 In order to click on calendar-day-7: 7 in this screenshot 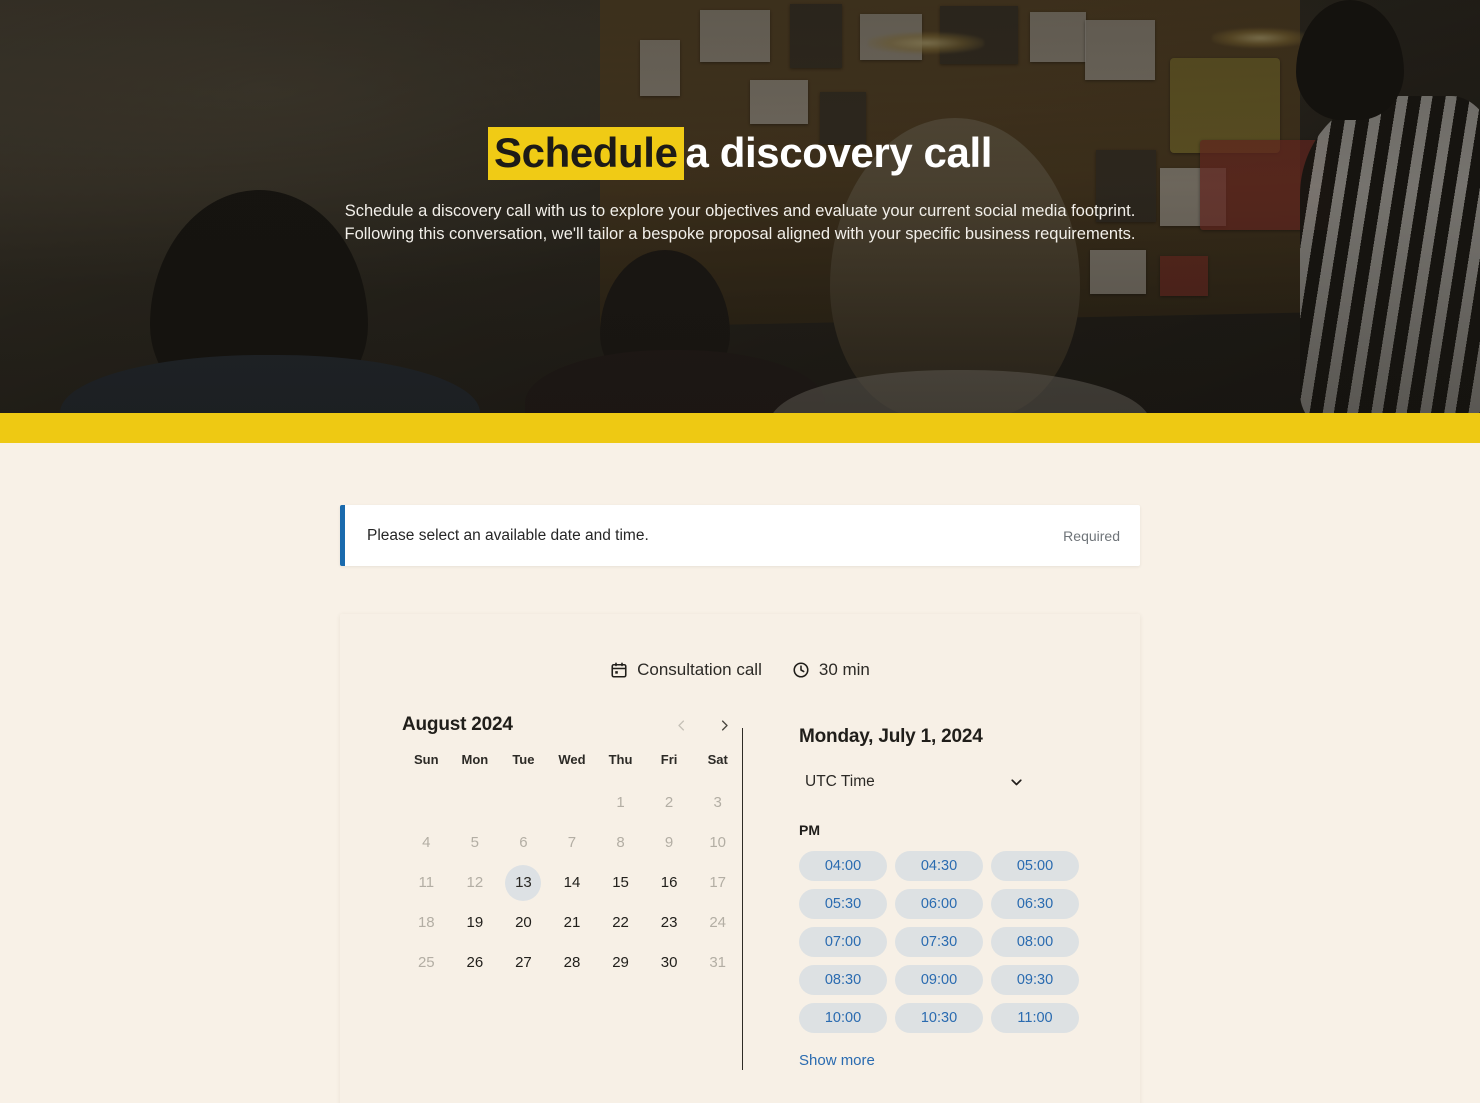, I will do `click(572, 842)`.